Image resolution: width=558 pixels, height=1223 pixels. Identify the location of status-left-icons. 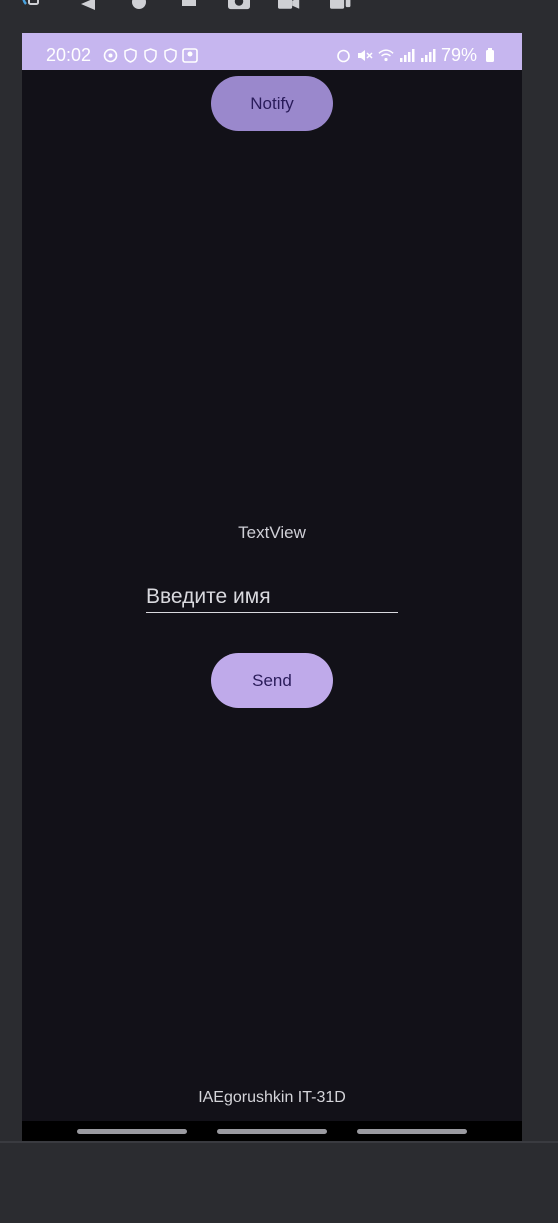
(150, 55).